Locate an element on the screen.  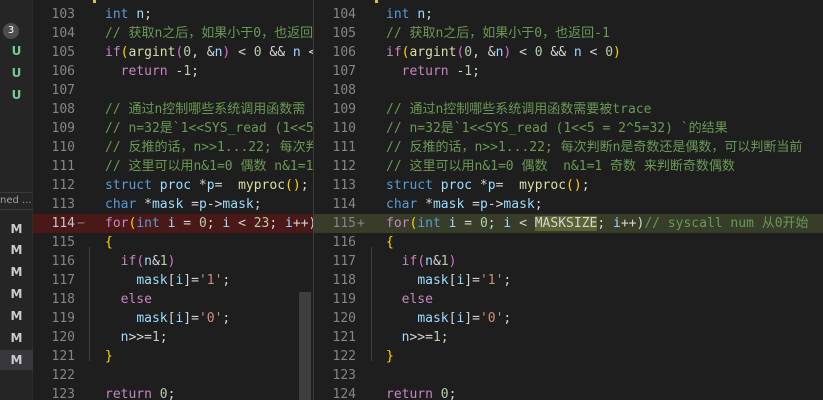
code-line: 116 { is located at coordinates (568, 242).